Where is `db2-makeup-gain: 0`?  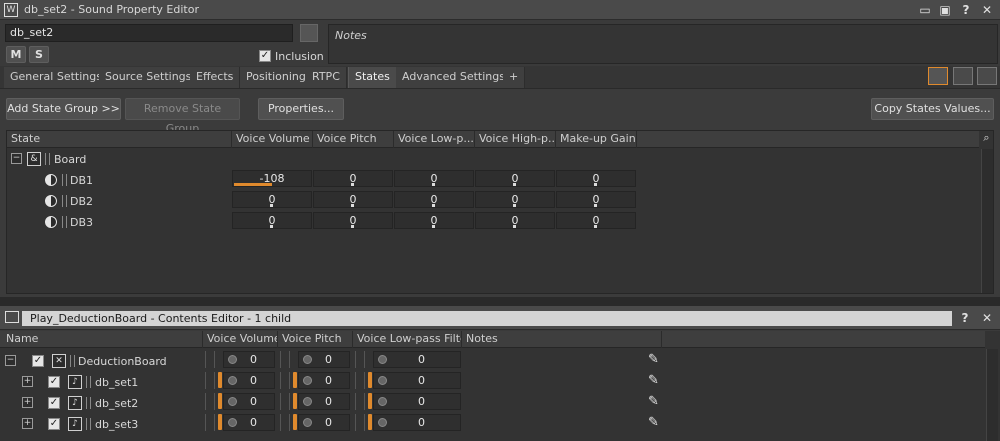 db2-makeup-gain: 0 is located at coordinates (596, 199).